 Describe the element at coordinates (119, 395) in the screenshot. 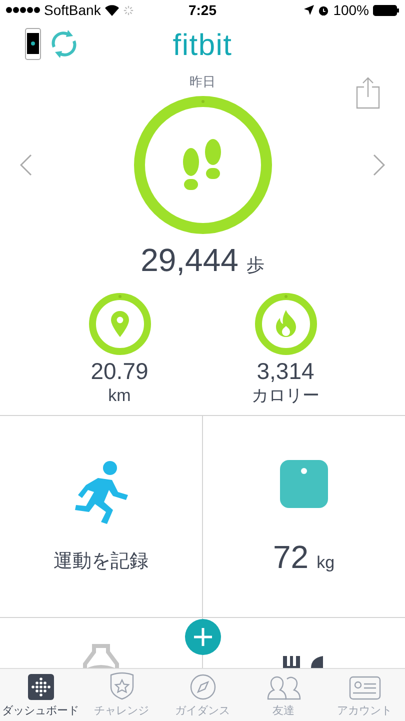

I see `stat-unit: km` at that location.